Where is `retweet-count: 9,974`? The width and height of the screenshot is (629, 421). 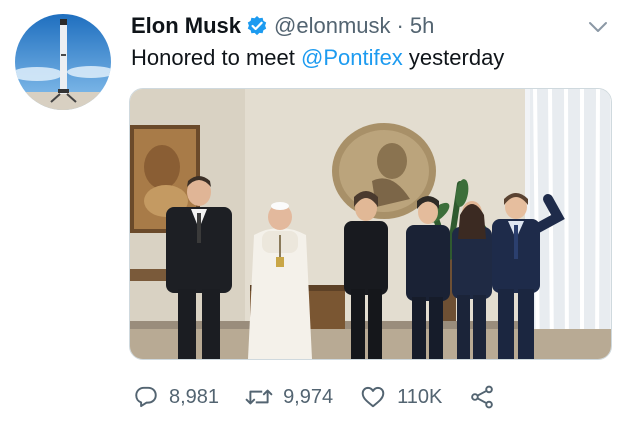 retweet-count: 9,974 is located at coordinates (308, 396).